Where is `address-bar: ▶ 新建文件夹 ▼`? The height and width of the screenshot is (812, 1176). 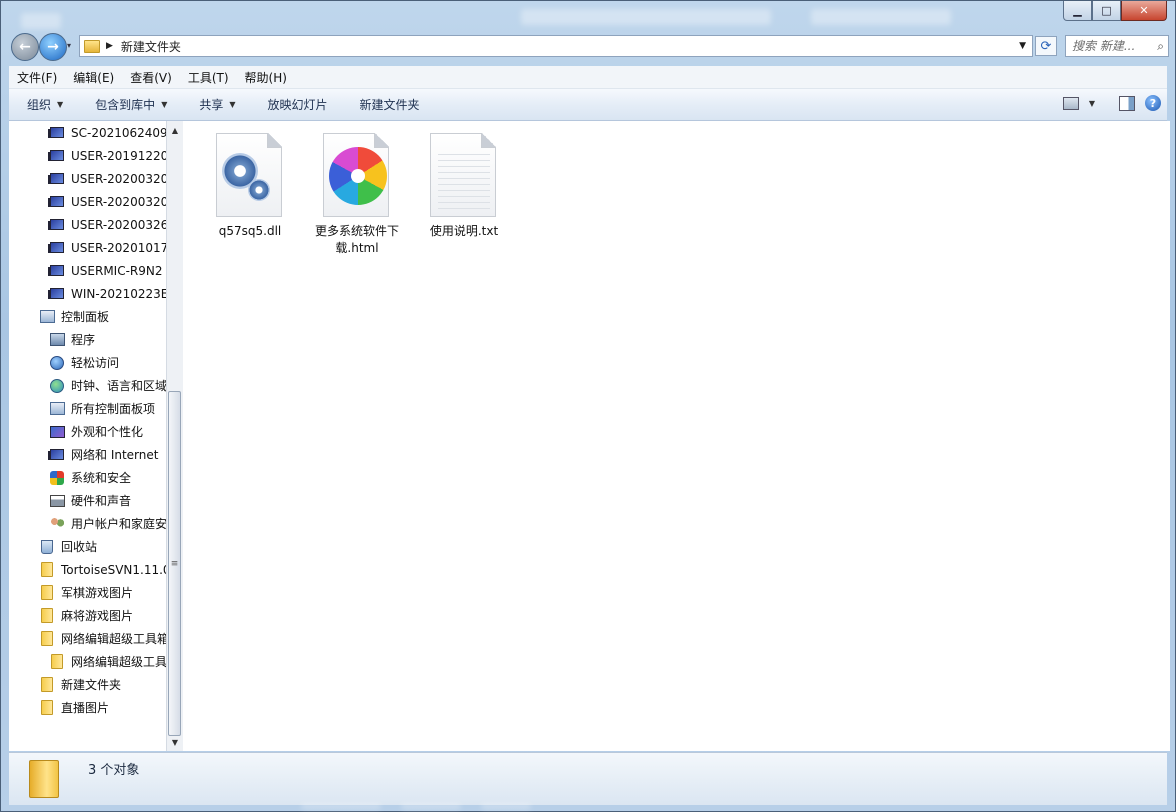
address-bar: ▶ 新建文件夹 ▼ is located at coordinates (556, 46).